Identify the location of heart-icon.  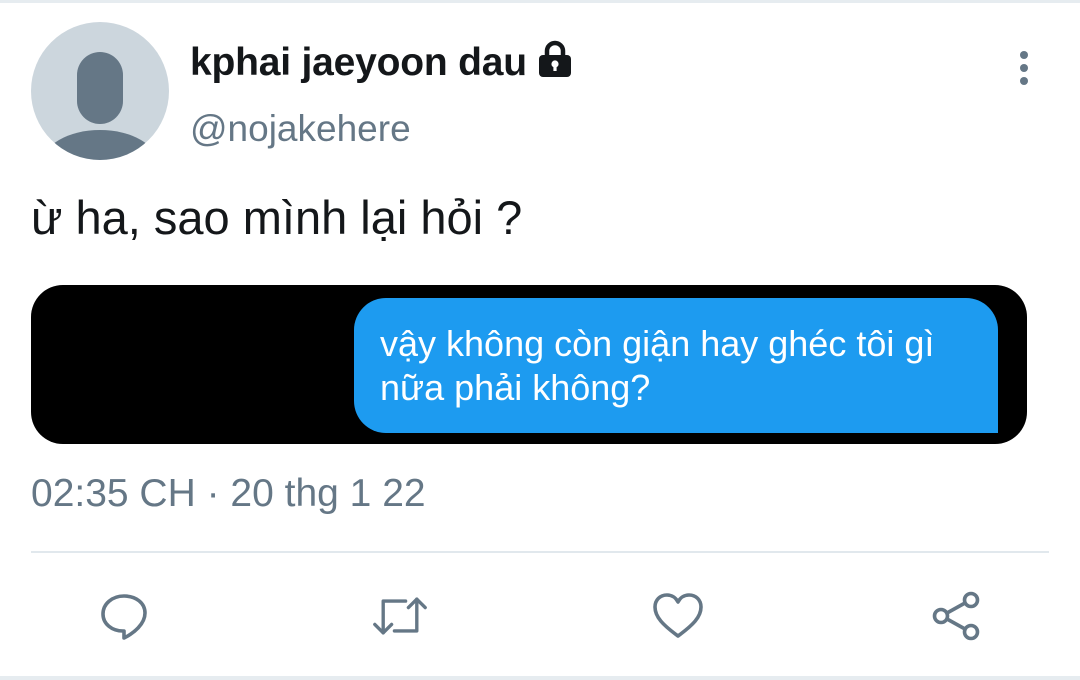
(678, 615).